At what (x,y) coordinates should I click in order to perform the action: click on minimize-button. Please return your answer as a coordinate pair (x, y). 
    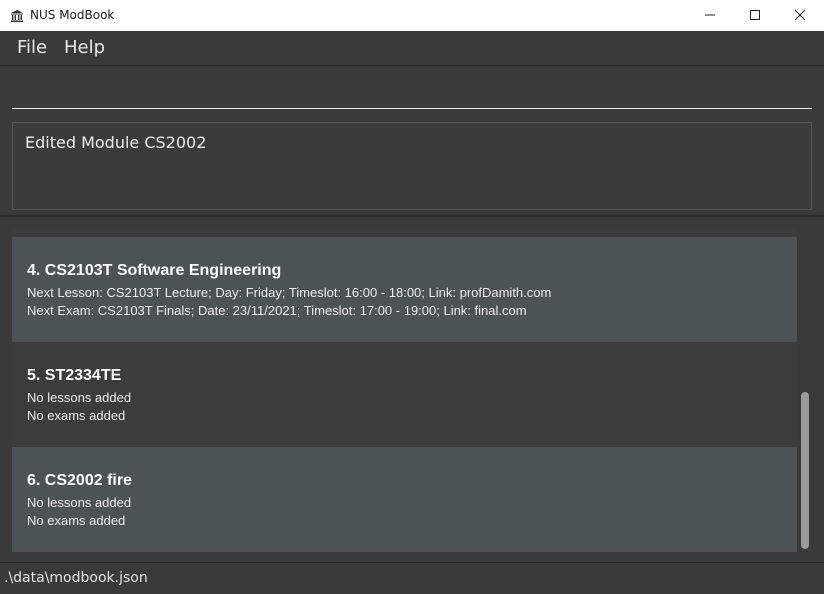
    Looking at the image, I should click on (710, 15).